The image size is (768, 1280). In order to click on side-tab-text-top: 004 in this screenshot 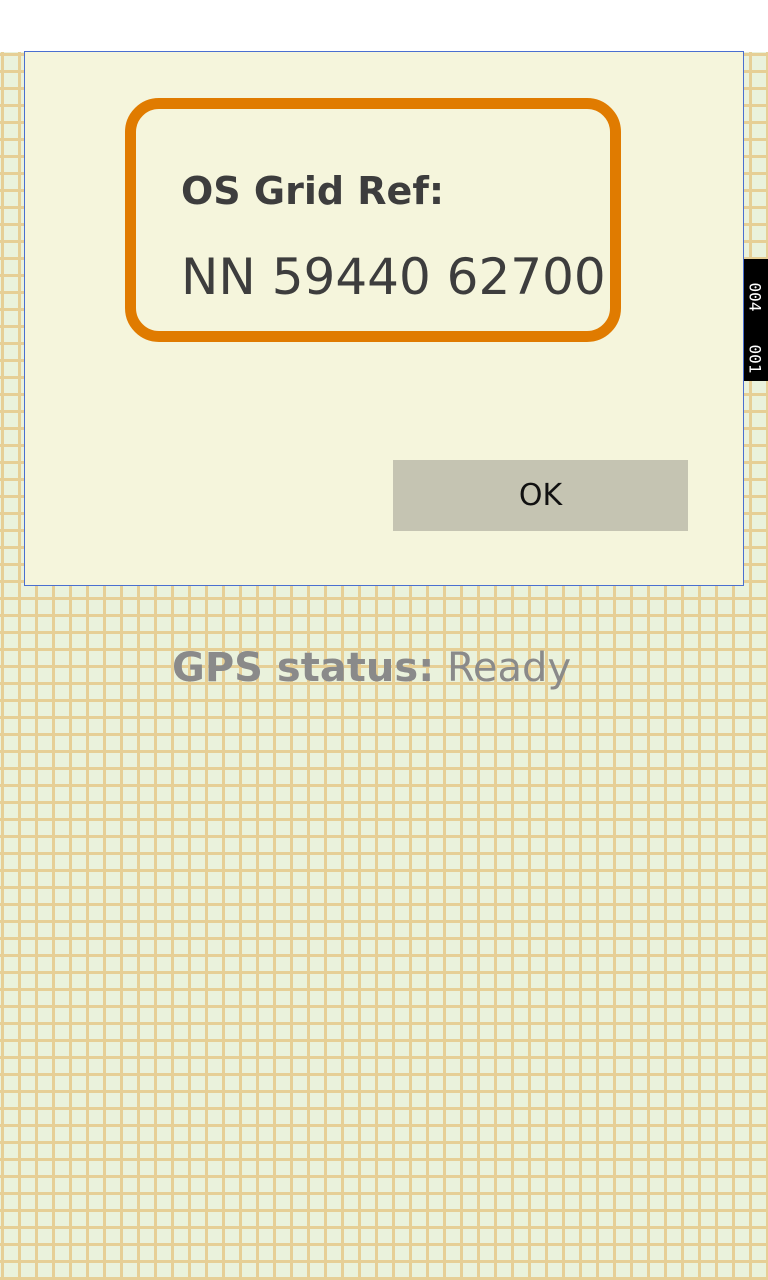, I will do `click(755, 297)`.